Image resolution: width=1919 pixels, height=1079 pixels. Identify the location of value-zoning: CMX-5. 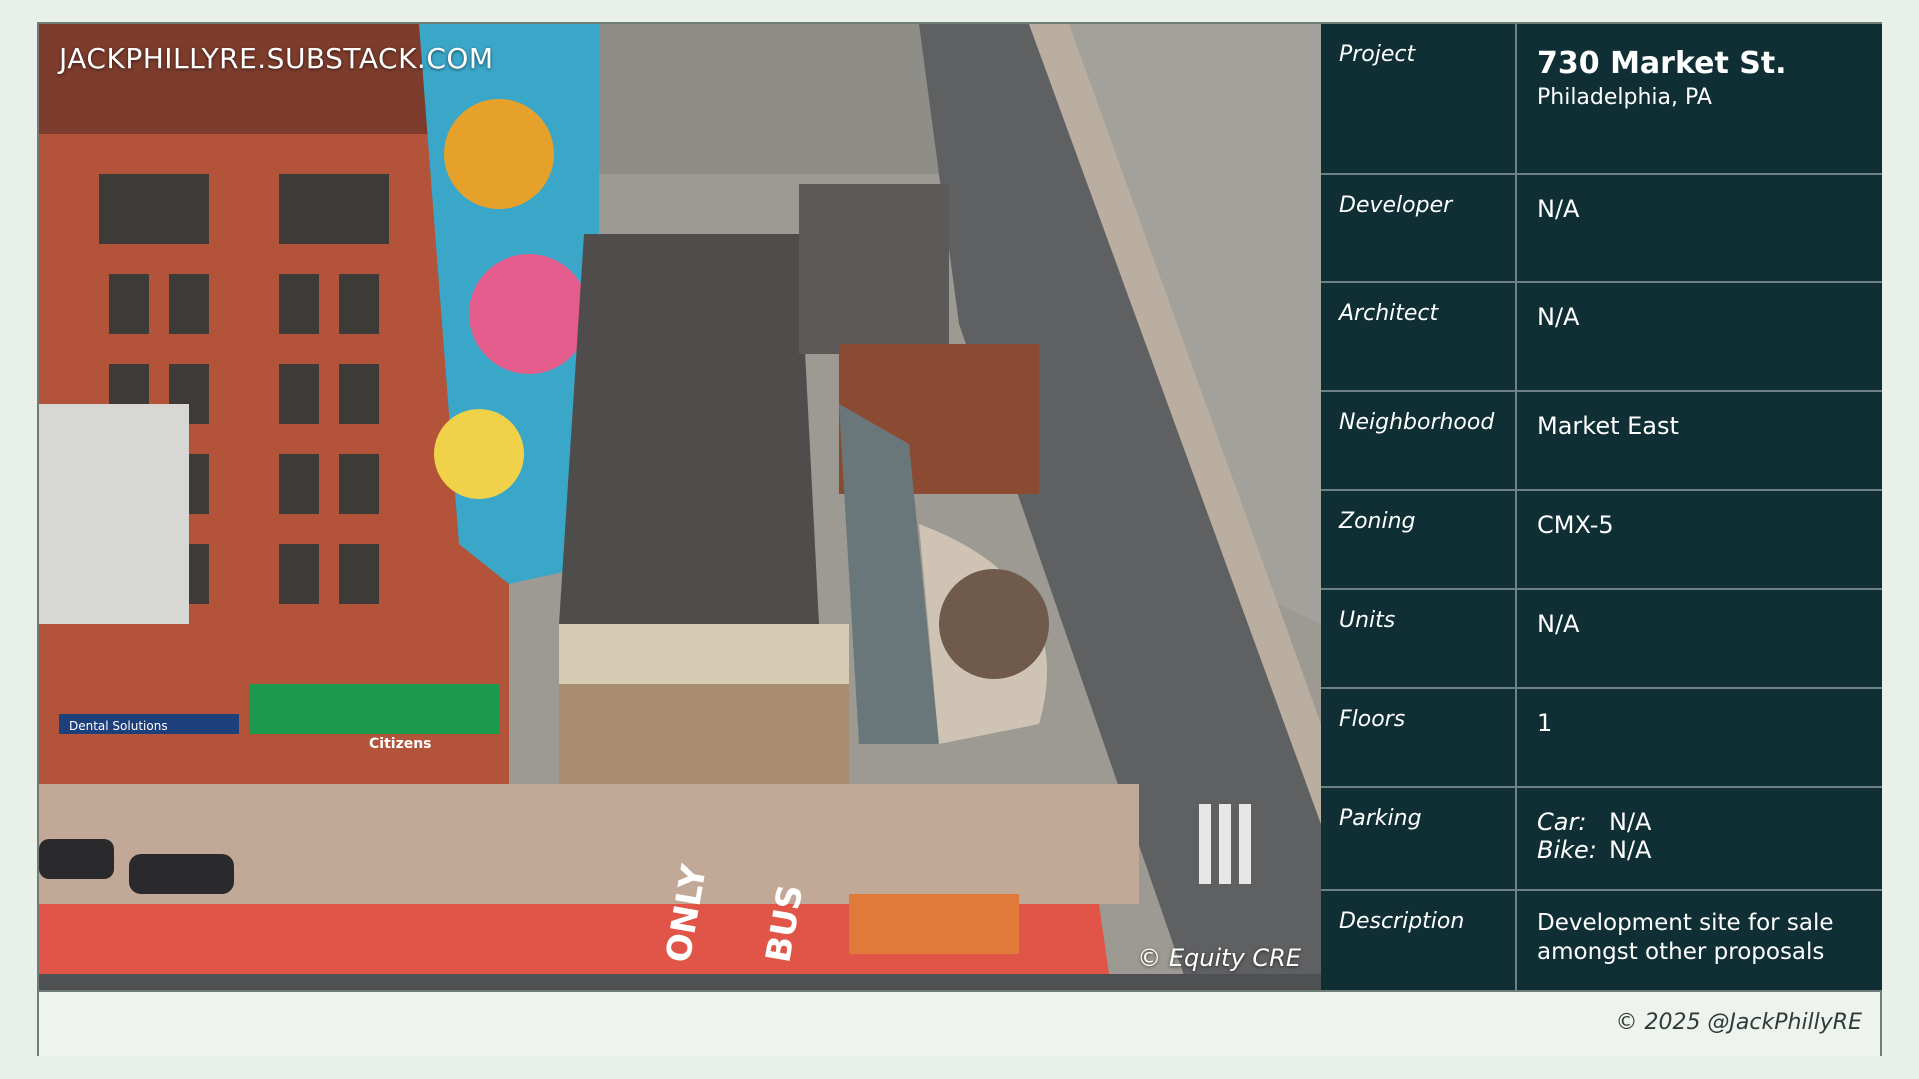
(1575, 525).